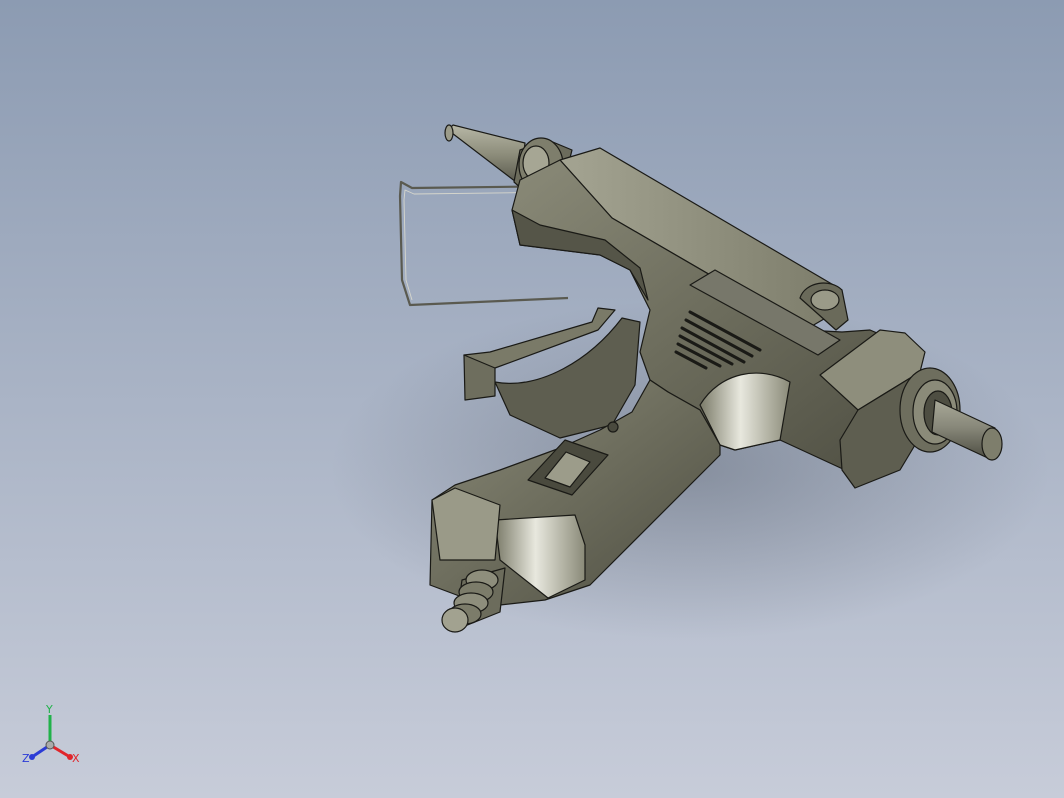 This screenshot has width=1064, height=798. What do you see at coordinates (613, 427) in the screenshot?
I see `screw-hole` at bounding box center [613, 427].